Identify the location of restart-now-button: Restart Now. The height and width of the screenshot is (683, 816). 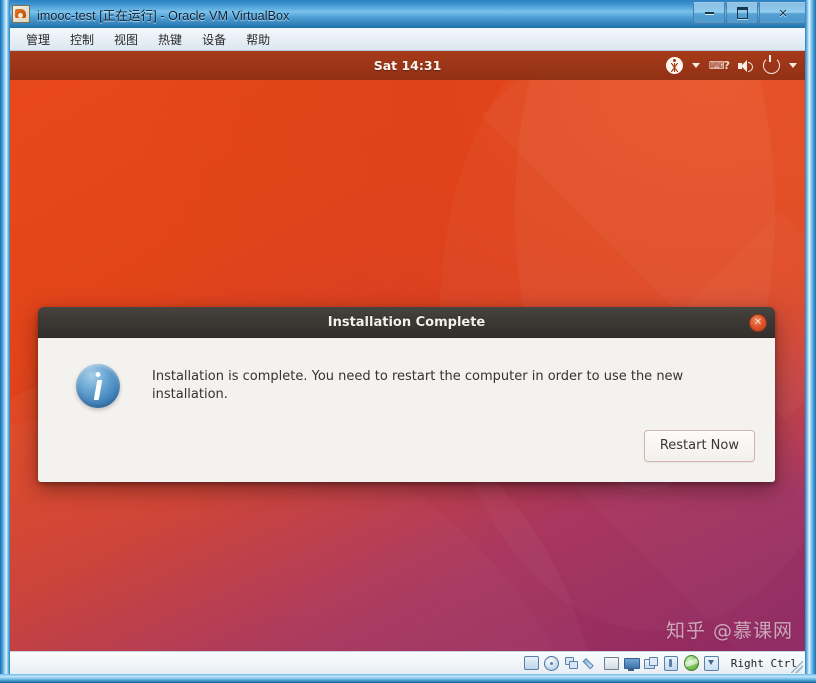
(699, 446).